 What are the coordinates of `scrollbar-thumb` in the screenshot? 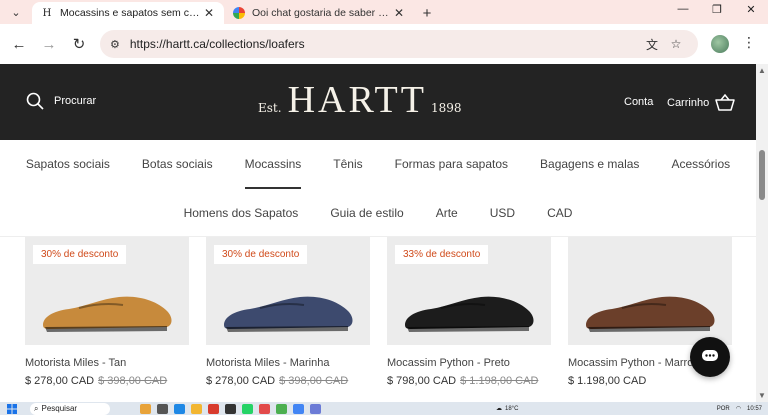 It's located at (762, 175).